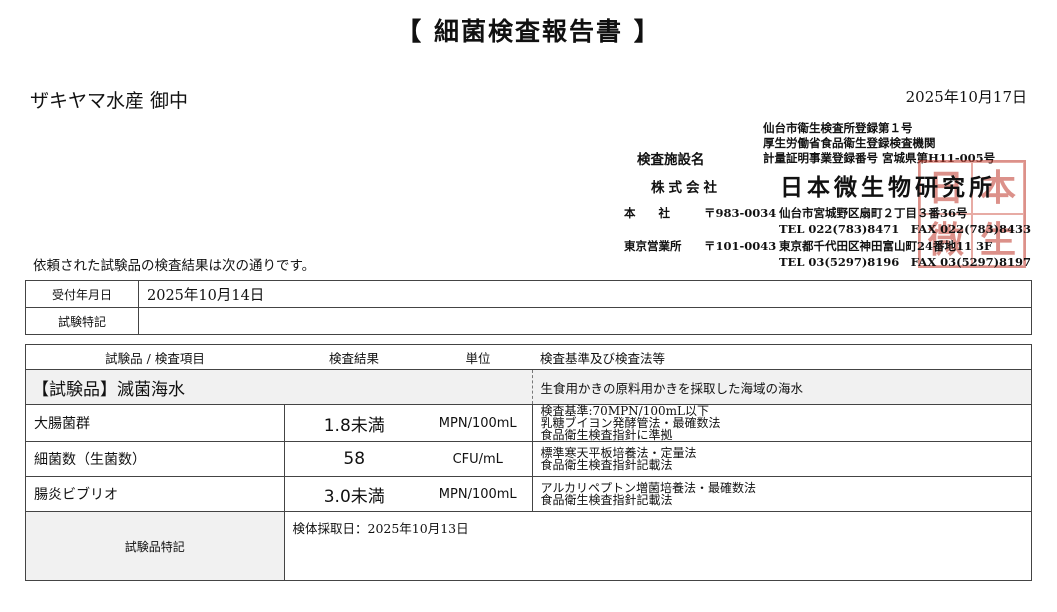 This screenshot has width=1057, height=612. What do you see at coordinates (155, 494) in the screenshot?
I see `item-name: 腸炎ビブリオ` at bounding box center [155, 494].